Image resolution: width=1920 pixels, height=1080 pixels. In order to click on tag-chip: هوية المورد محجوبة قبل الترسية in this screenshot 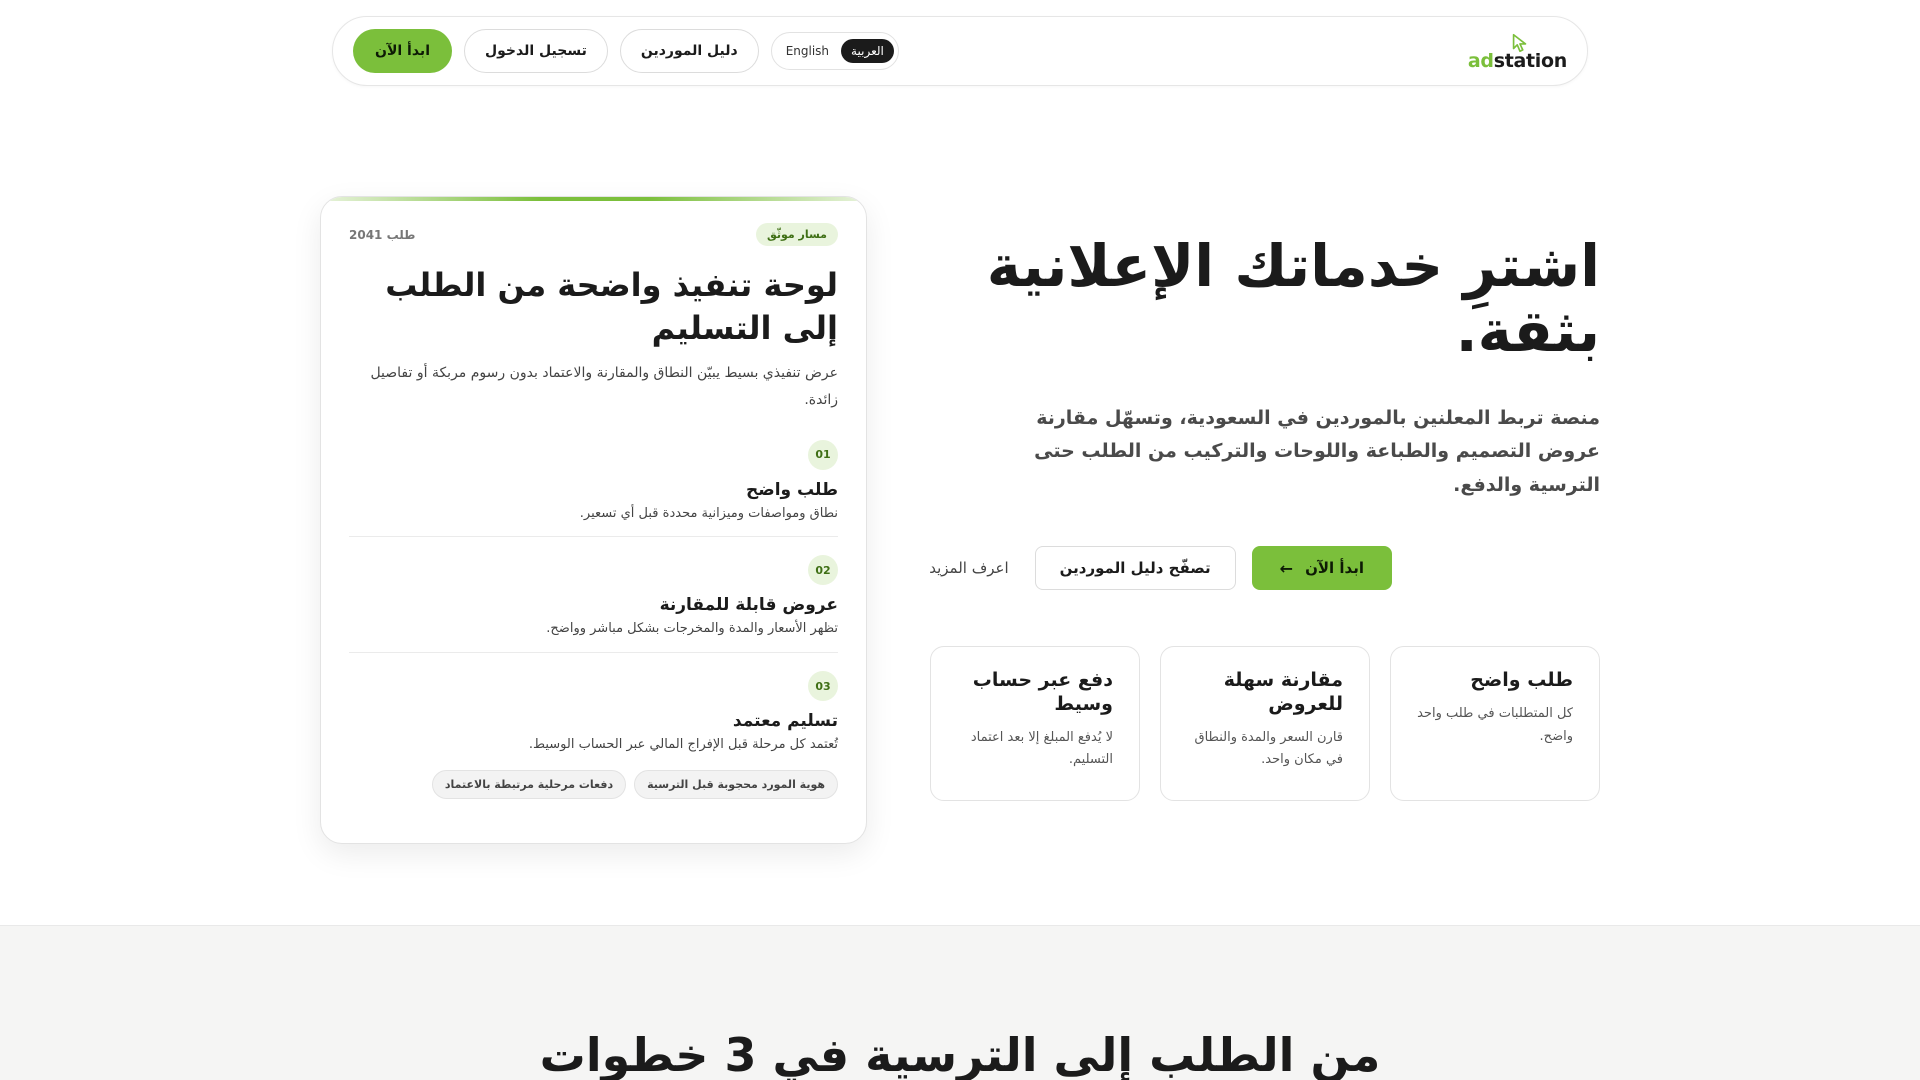, I will do `click(736, 784)`.